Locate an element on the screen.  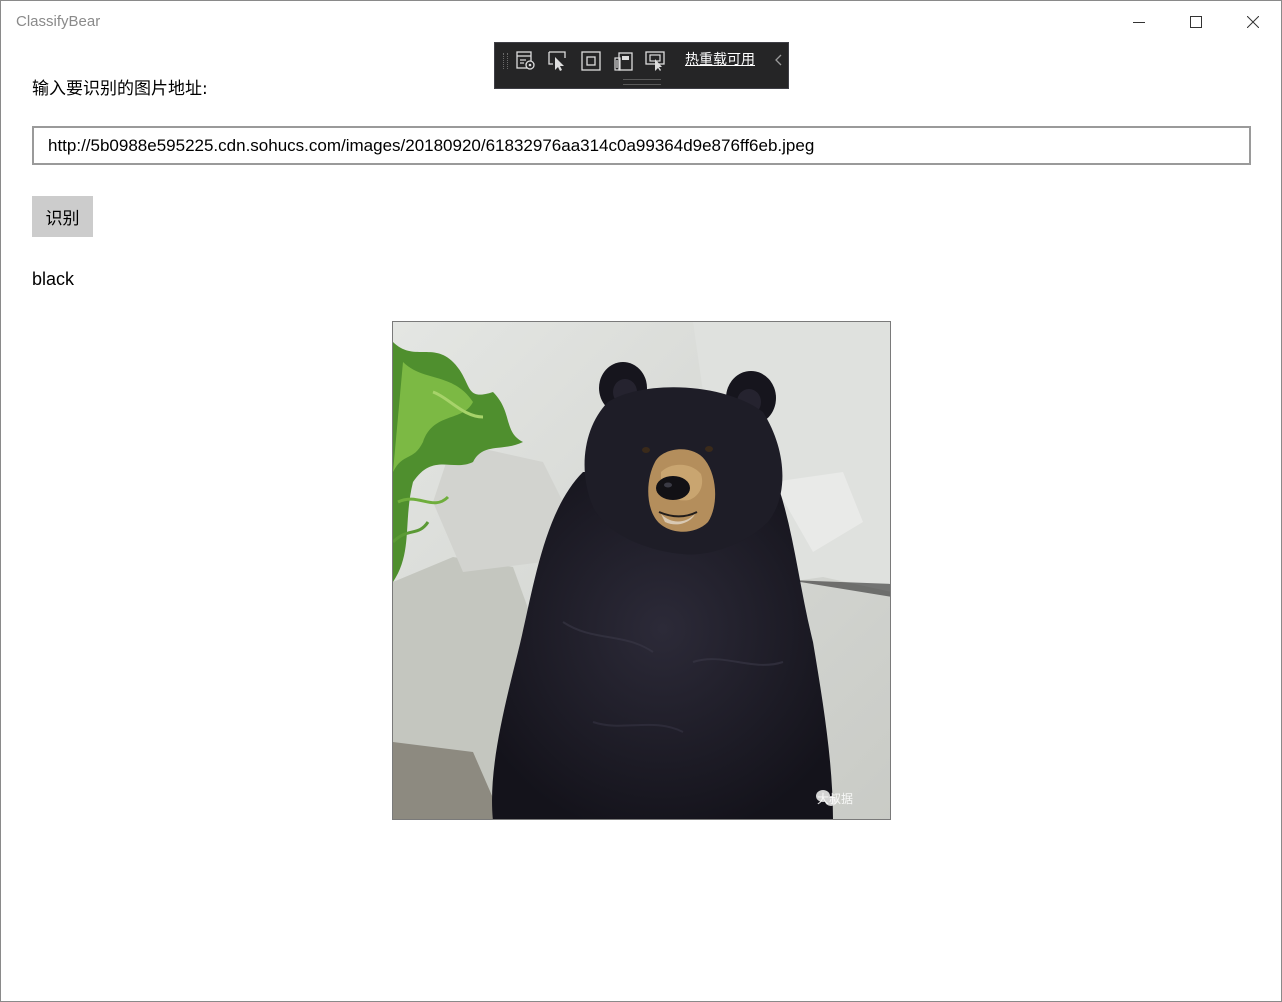
track-focus-icon is located at coordinates (623, 61).